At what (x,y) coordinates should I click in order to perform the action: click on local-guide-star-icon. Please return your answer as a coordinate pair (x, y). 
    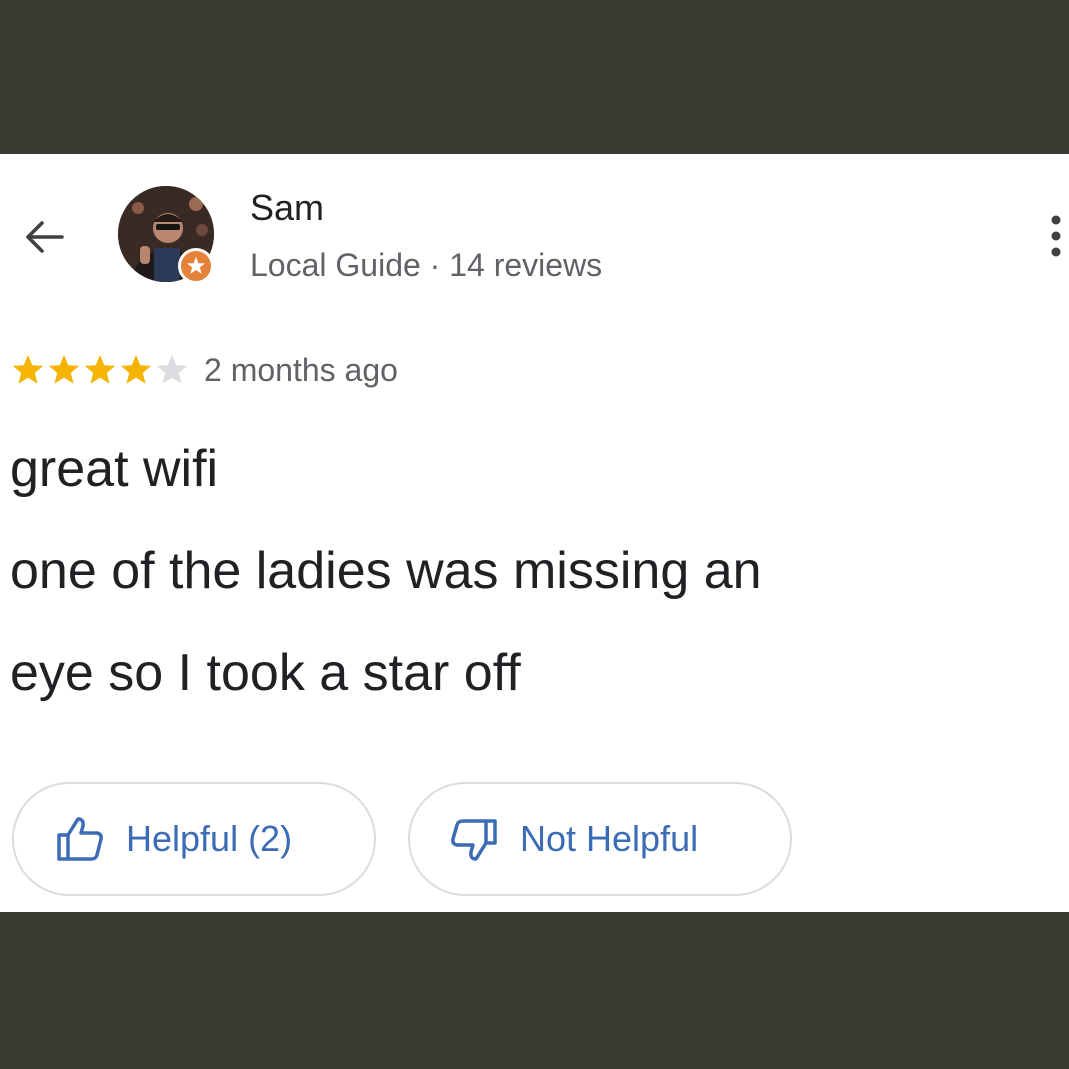
    Looking at the image, I should click on (196, 265).